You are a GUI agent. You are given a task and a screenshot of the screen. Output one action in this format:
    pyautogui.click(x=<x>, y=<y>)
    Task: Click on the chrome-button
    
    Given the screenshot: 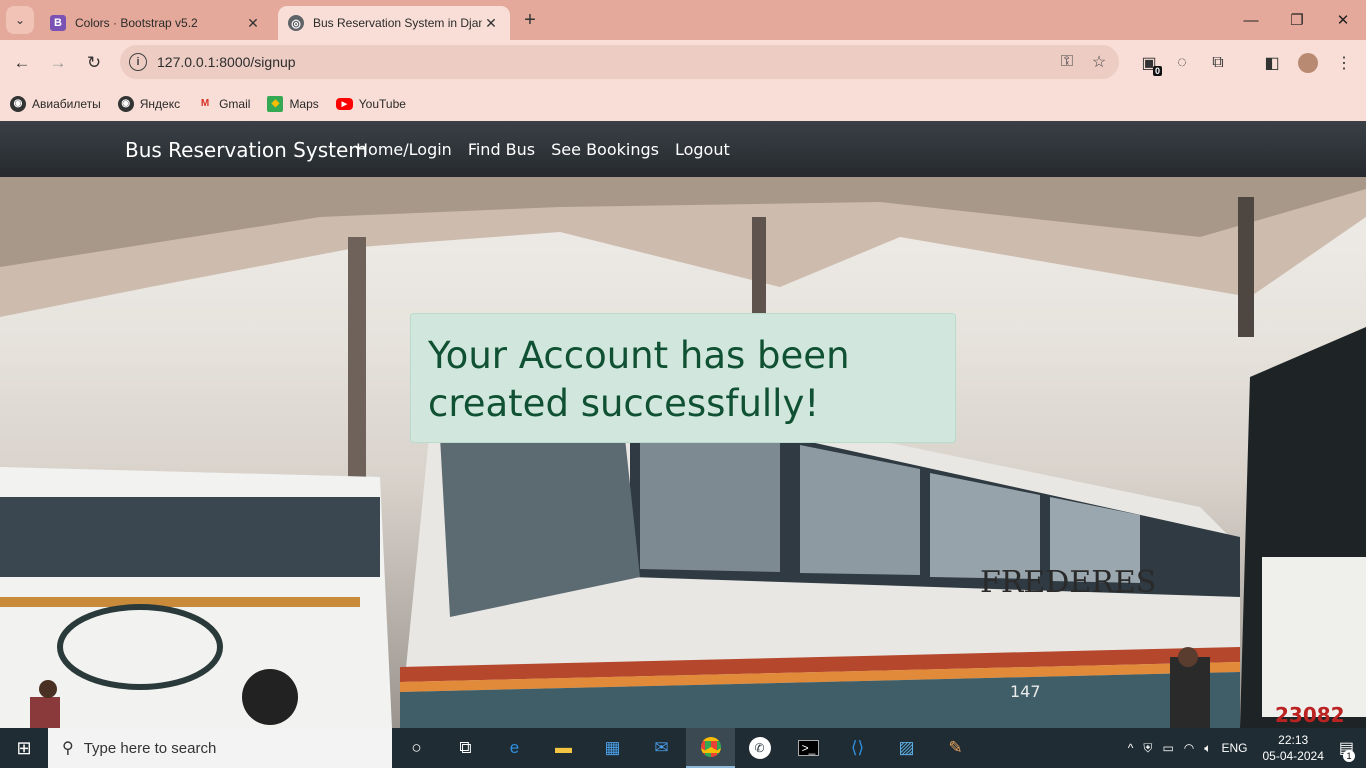 What is the action you would take?
    pyautogui.click(x=710, y=748)
    